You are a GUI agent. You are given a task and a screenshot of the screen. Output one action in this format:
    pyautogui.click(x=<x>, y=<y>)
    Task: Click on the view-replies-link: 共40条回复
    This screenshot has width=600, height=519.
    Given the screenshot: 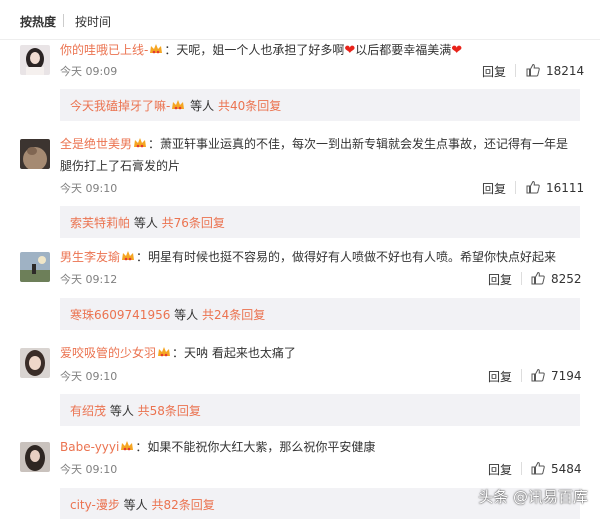 What is the action you would take?
    pyautogui.click(x=249, y=106)
    